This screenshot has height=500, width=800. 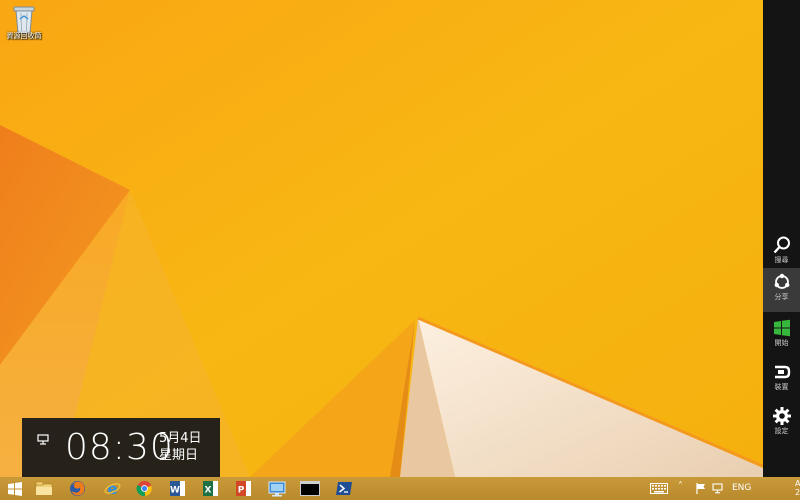 I want to click on flag-icon, so click(x=700, y=488).